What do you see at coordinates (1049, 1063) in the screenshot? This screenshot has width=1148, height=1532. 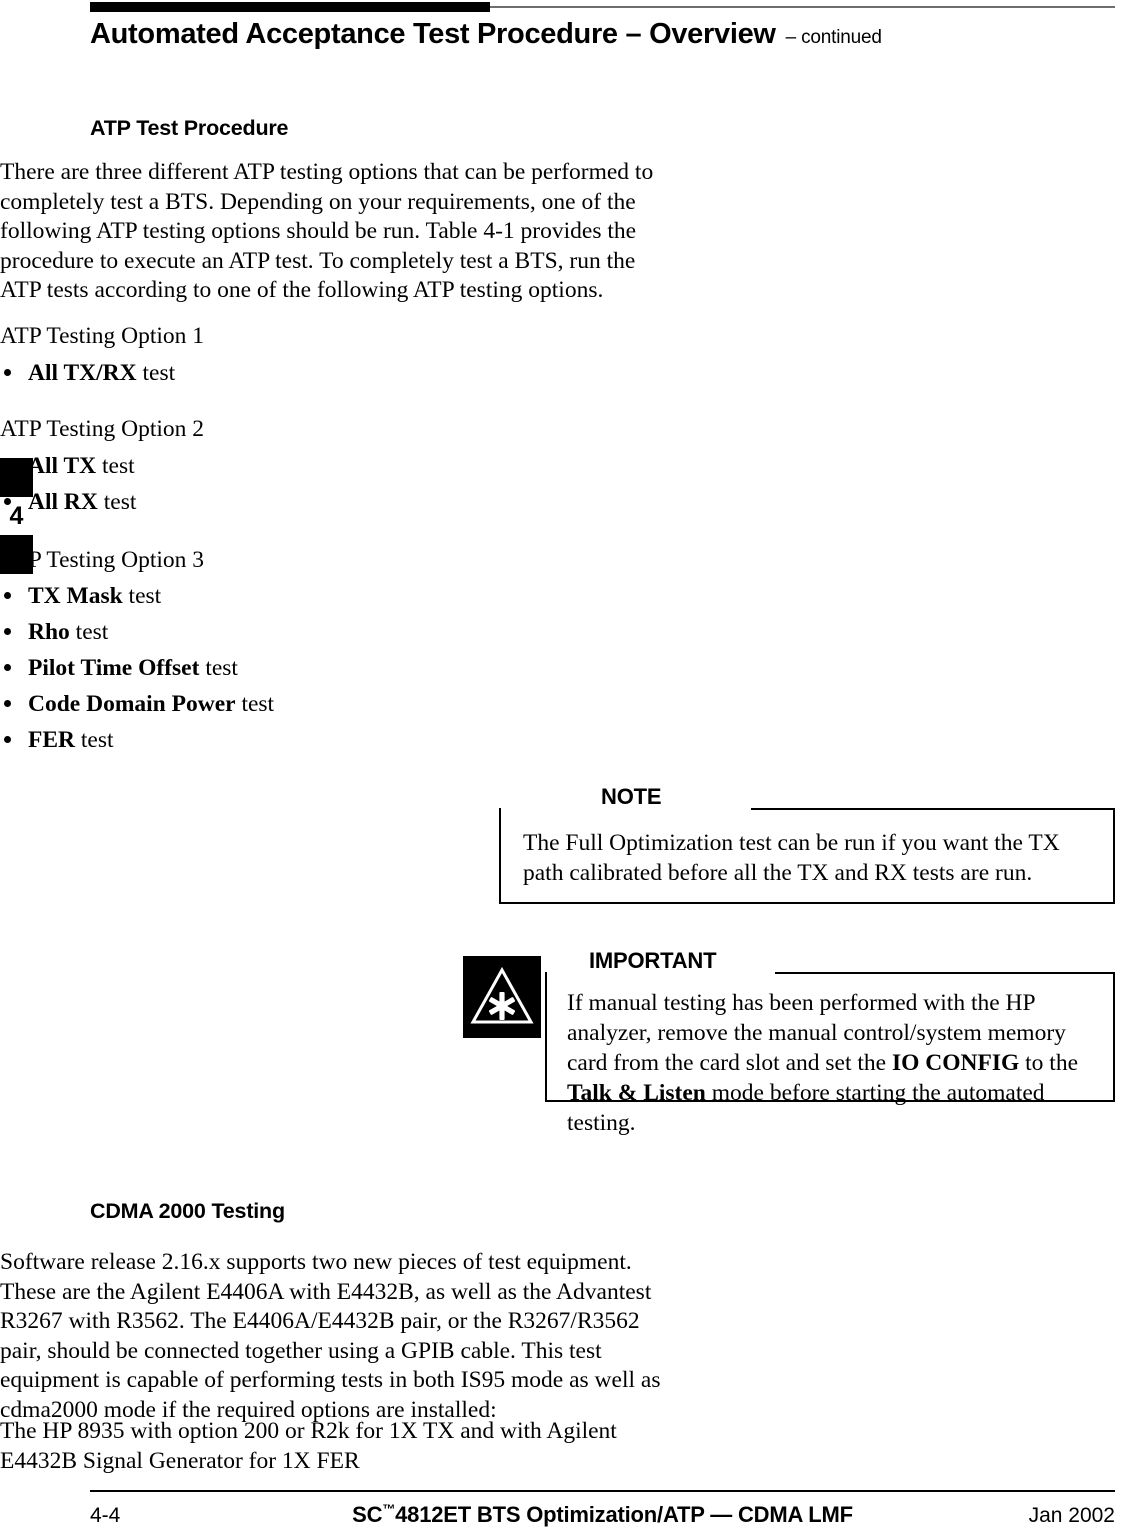 I see `callout-important-text-part2: to the` at bounding box center [1049, 1063].